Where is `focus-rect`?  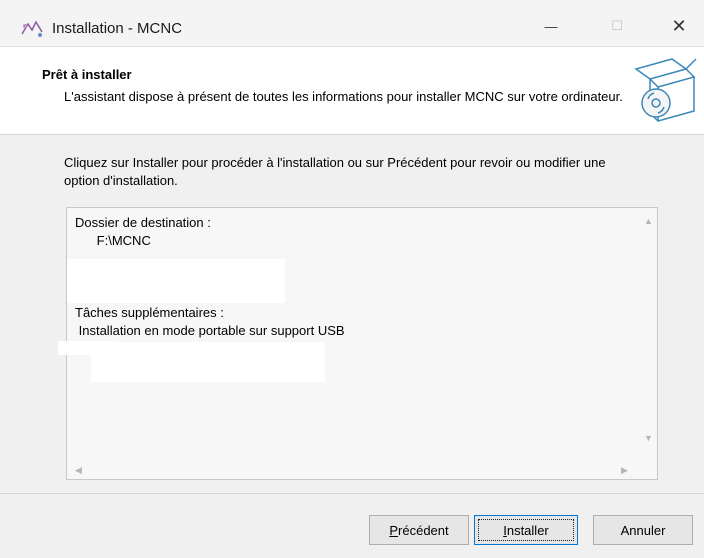 focus-rect is located at coordinates (526, 530).